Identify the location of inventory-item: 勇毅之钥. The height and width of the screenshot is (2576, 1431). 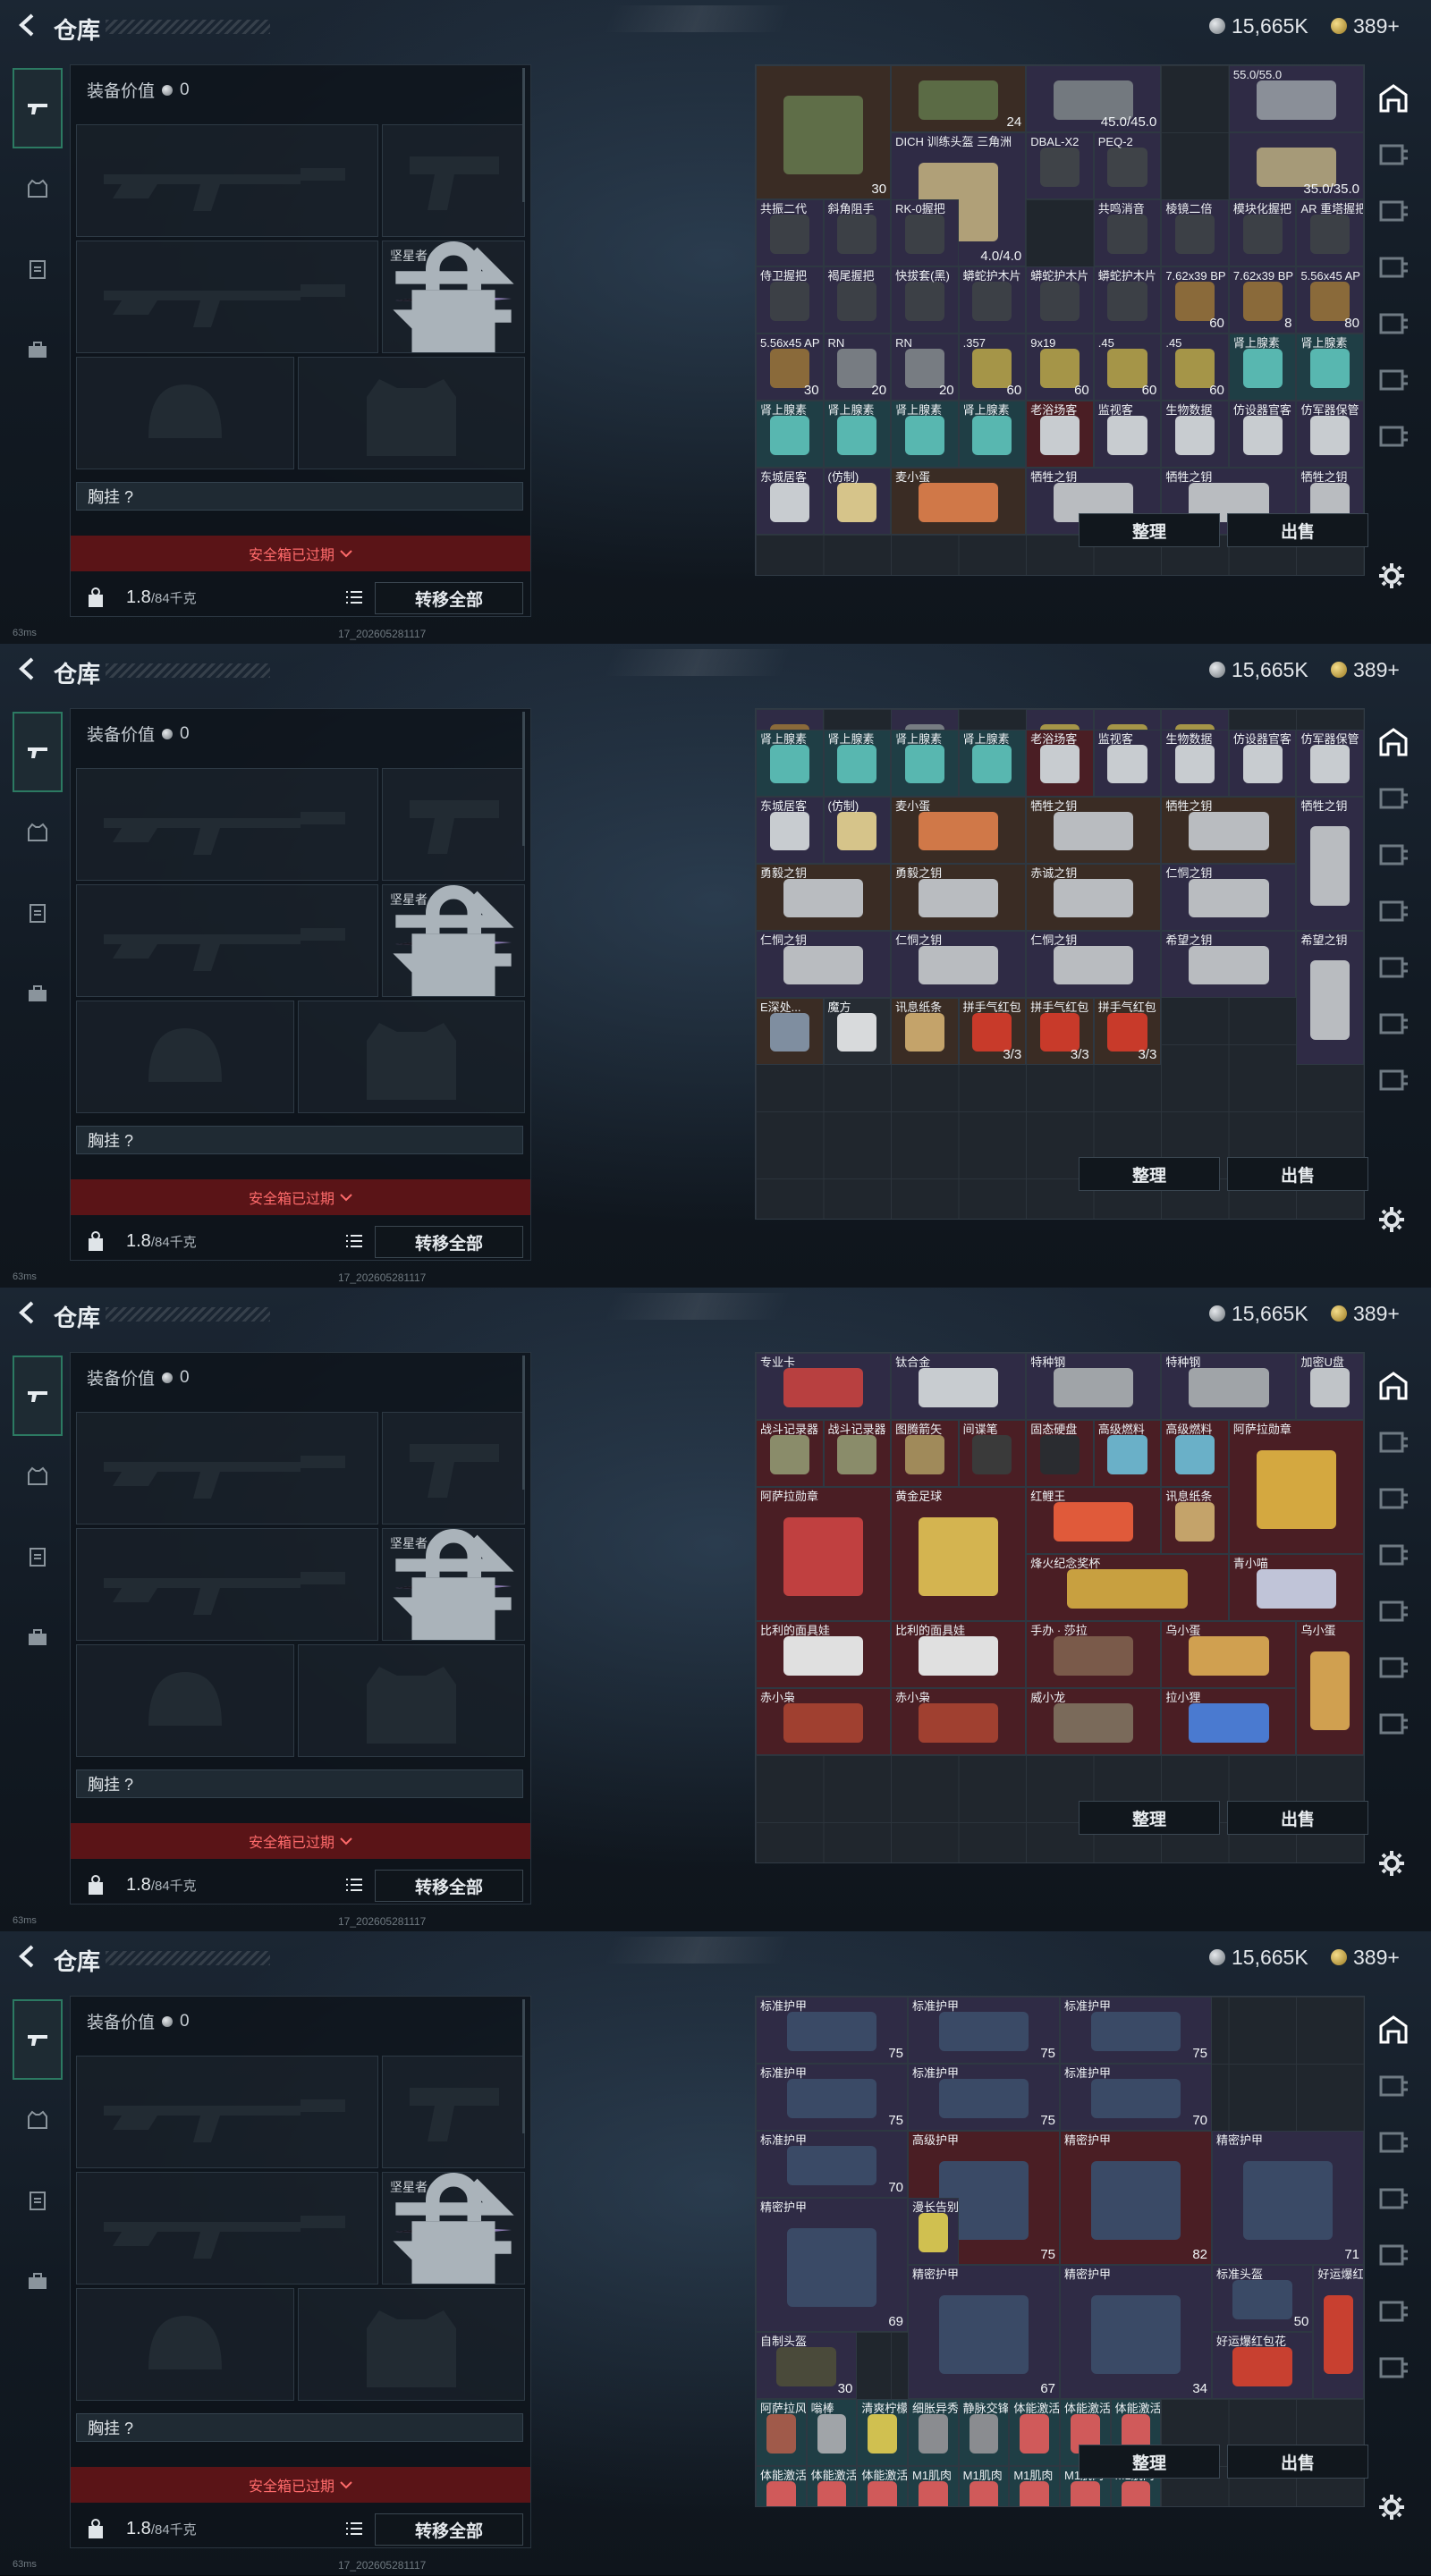
(824, 897).